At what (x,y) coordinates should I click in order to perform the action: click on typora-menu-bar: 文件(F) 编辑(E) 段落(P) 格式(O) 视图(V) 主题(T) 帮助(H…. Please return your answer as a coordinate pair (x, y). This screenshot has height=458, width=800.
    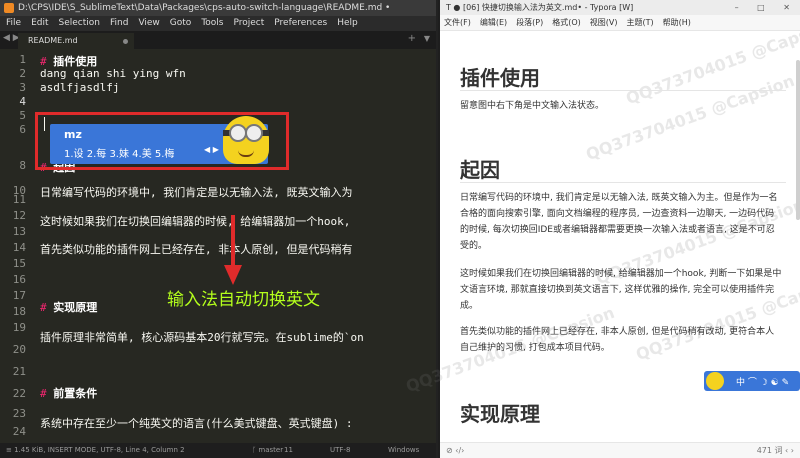
    Looking at the image, I should click on (620, 23).